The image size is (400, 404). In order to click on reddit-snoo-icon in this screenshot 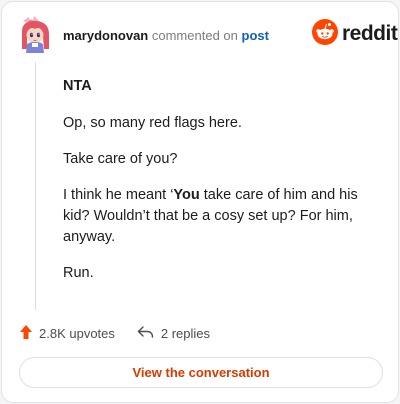, I will do `click(325, 34)`.